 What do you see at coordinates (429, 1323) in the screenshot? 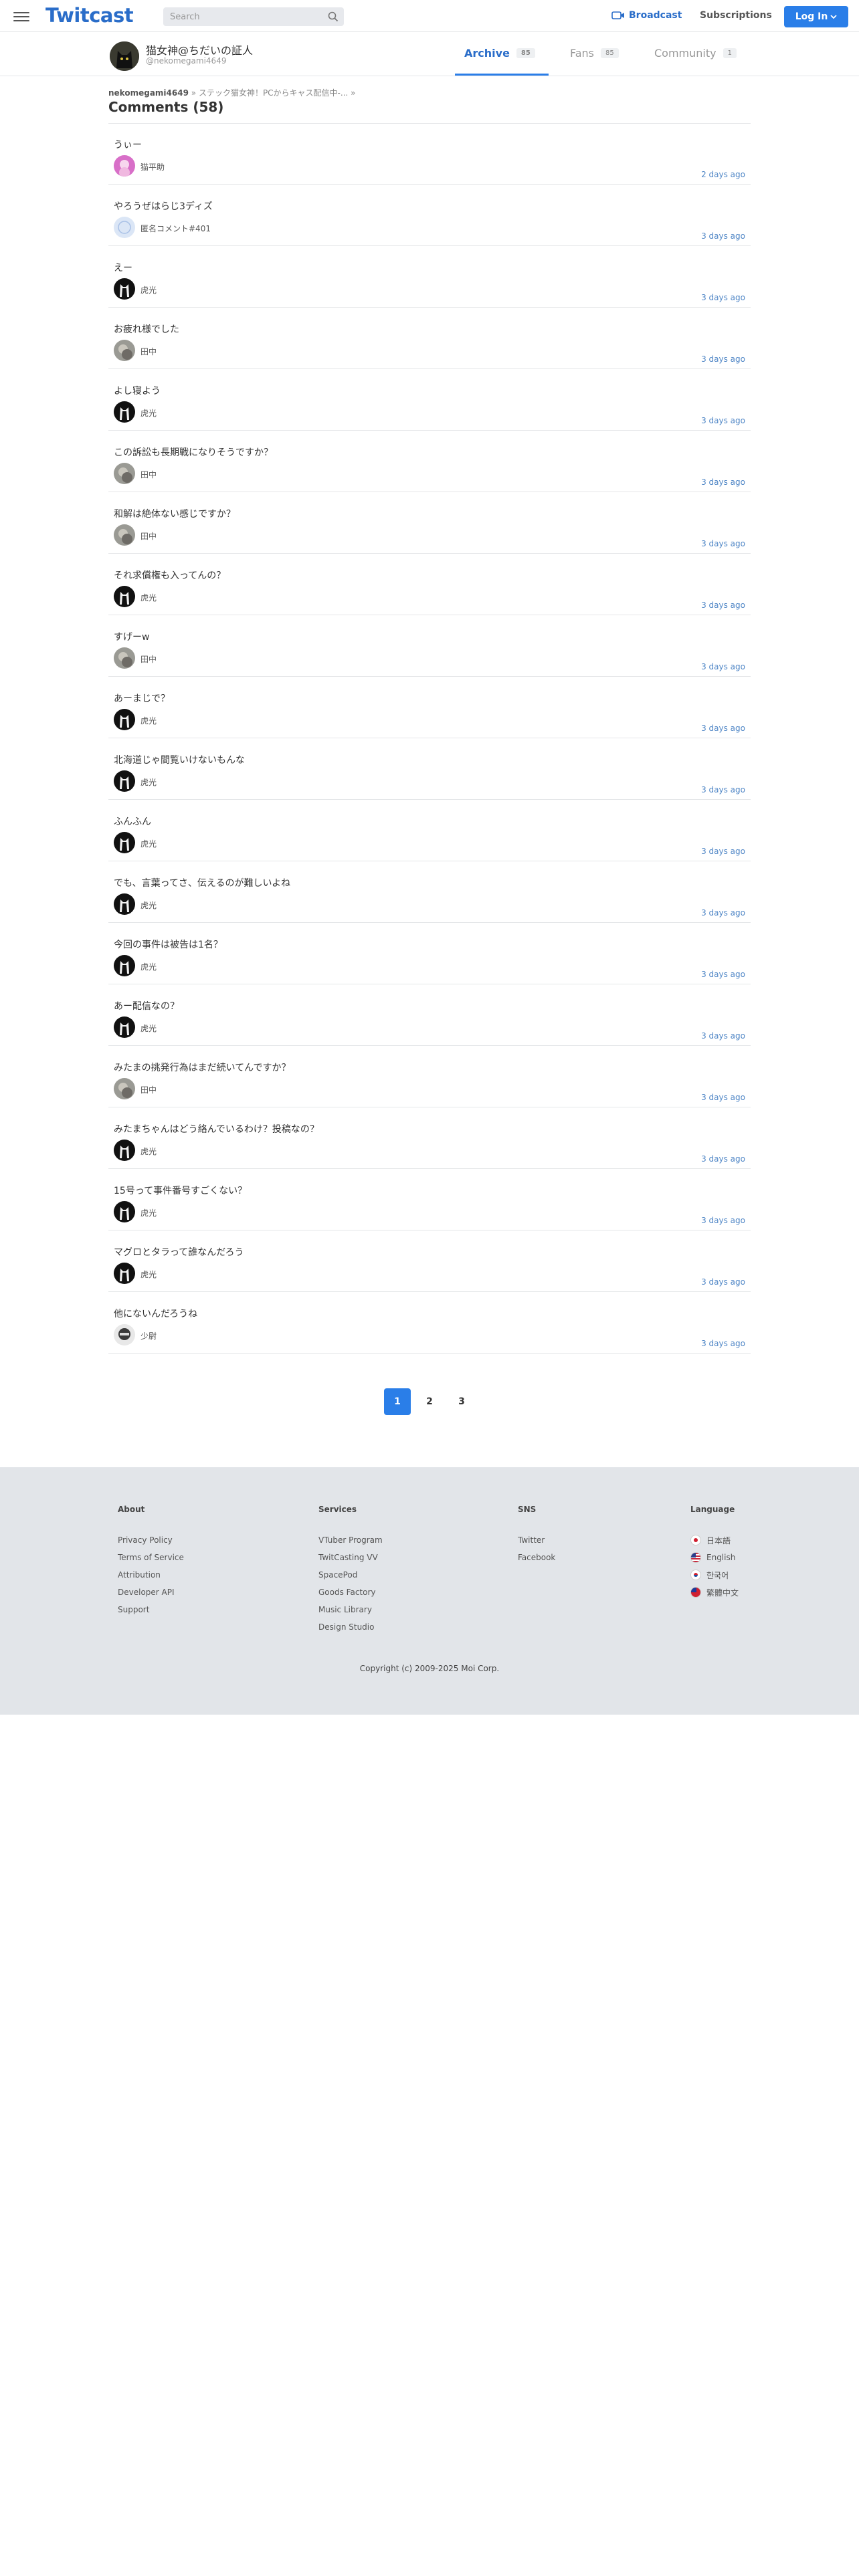
I see `comment-item: 他にないんだろうね 少尉 3 days ago` at bounding box center [429, 1323].